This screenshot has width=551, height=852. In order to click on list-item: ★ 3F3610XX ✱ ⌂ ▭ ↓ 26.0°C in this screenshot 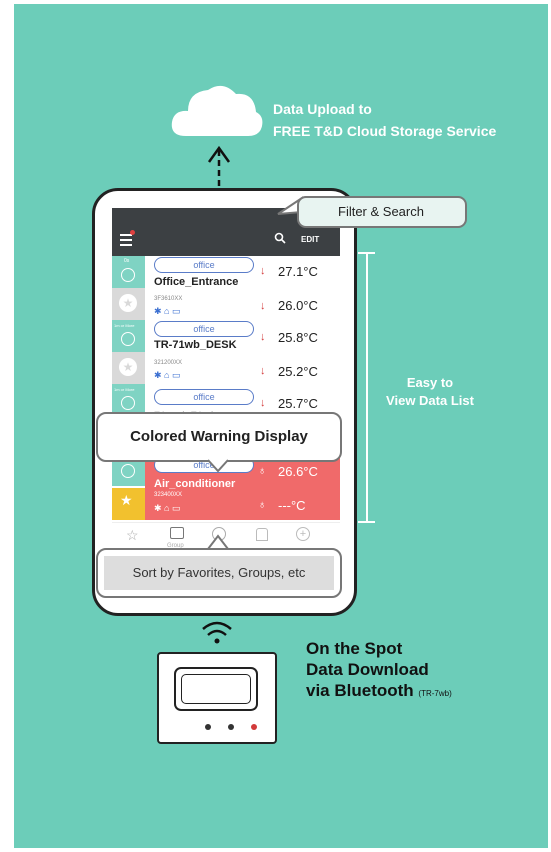, I will do `click(226, 304)`.